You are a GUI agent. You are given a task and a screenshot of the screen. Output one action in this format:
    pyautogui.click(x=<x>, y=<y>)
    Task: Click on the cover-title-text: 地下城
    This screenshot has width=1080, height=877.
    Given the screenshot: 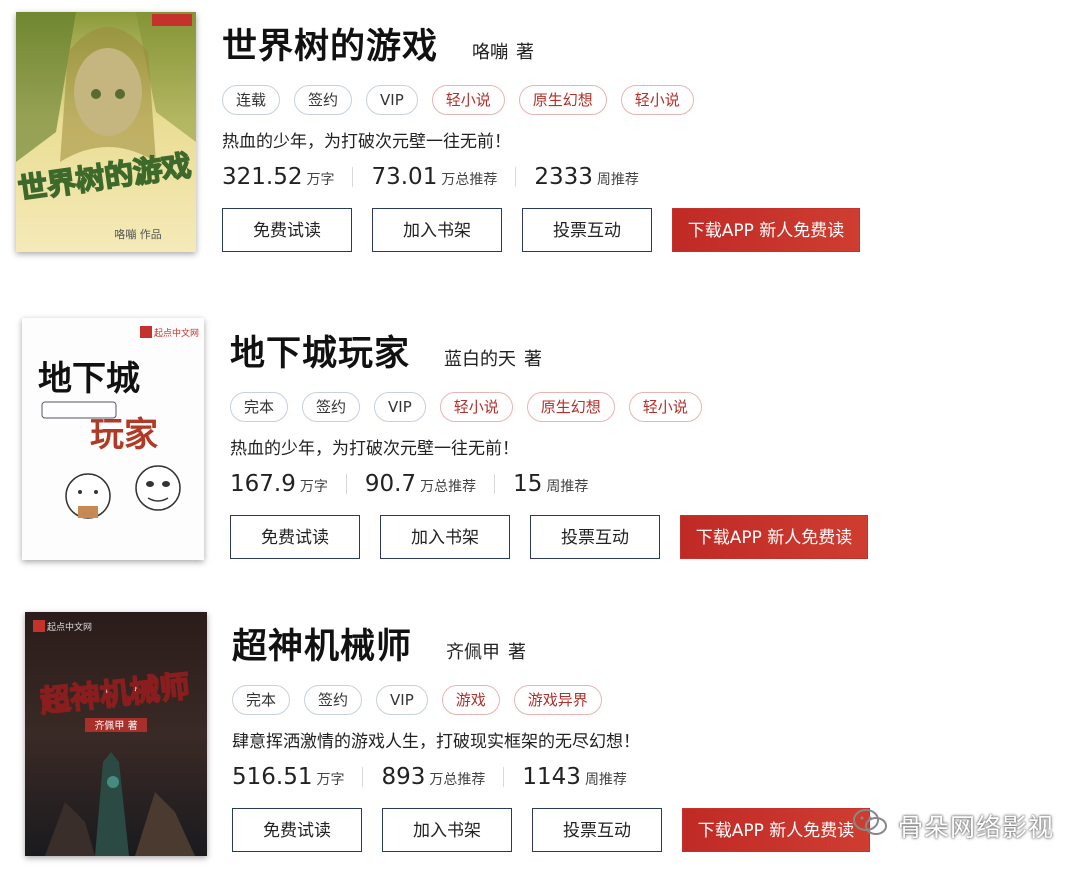 What is the action you would take?
    pyautogui.click(x=89, y=379)
    